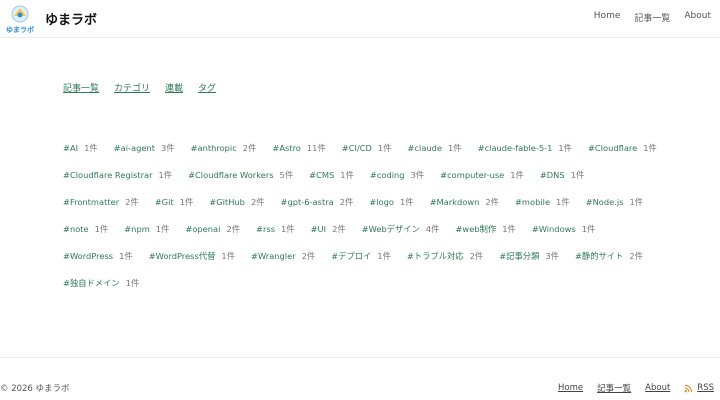  Describe the element at coordinates (599, 256) in the screenshot. I see `tag-name: #静的サイト` at that location.